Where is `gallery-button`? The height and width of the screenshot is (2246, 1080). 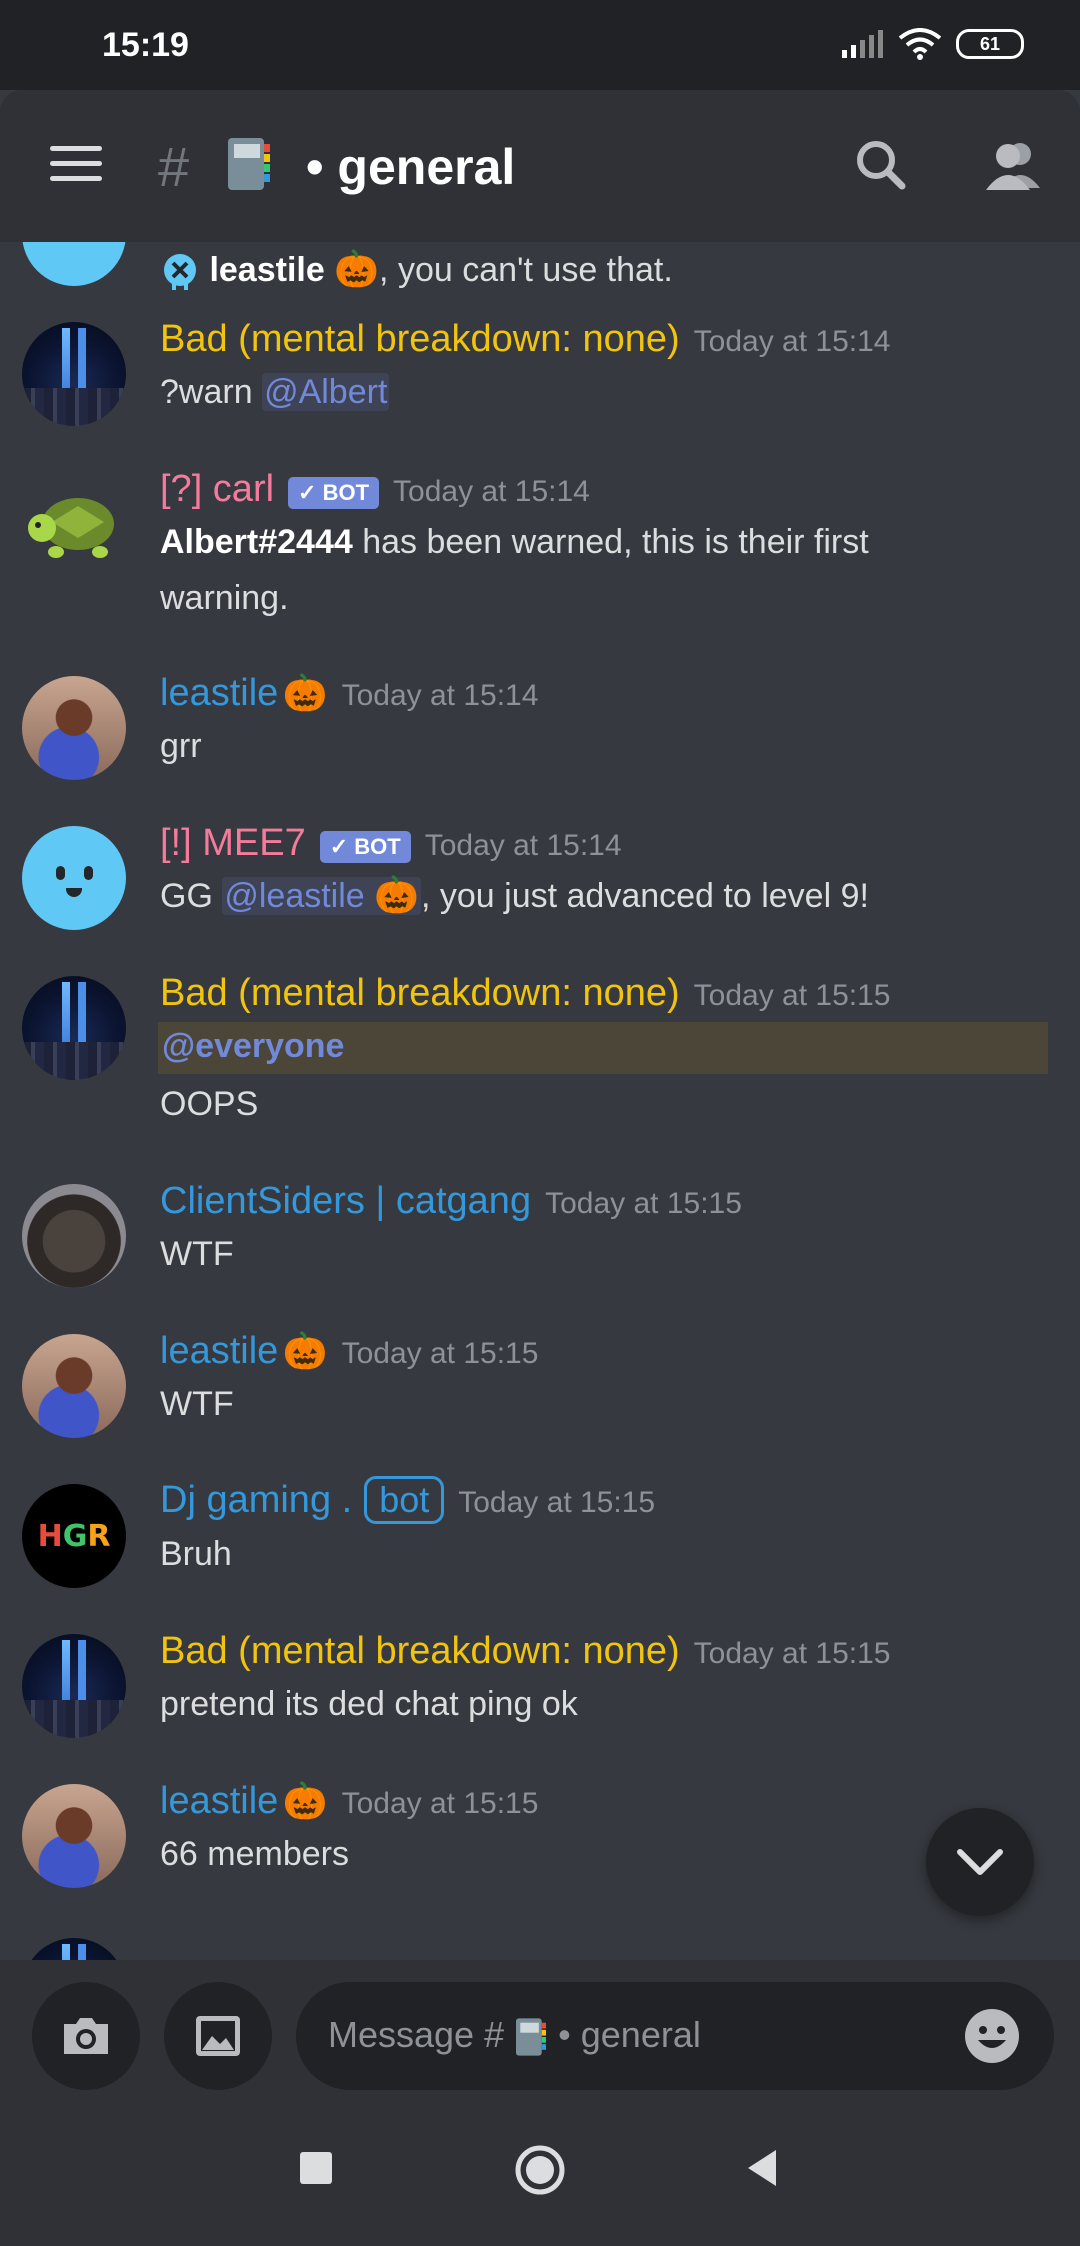
gallery-button is located at coordinates (218, 2036).